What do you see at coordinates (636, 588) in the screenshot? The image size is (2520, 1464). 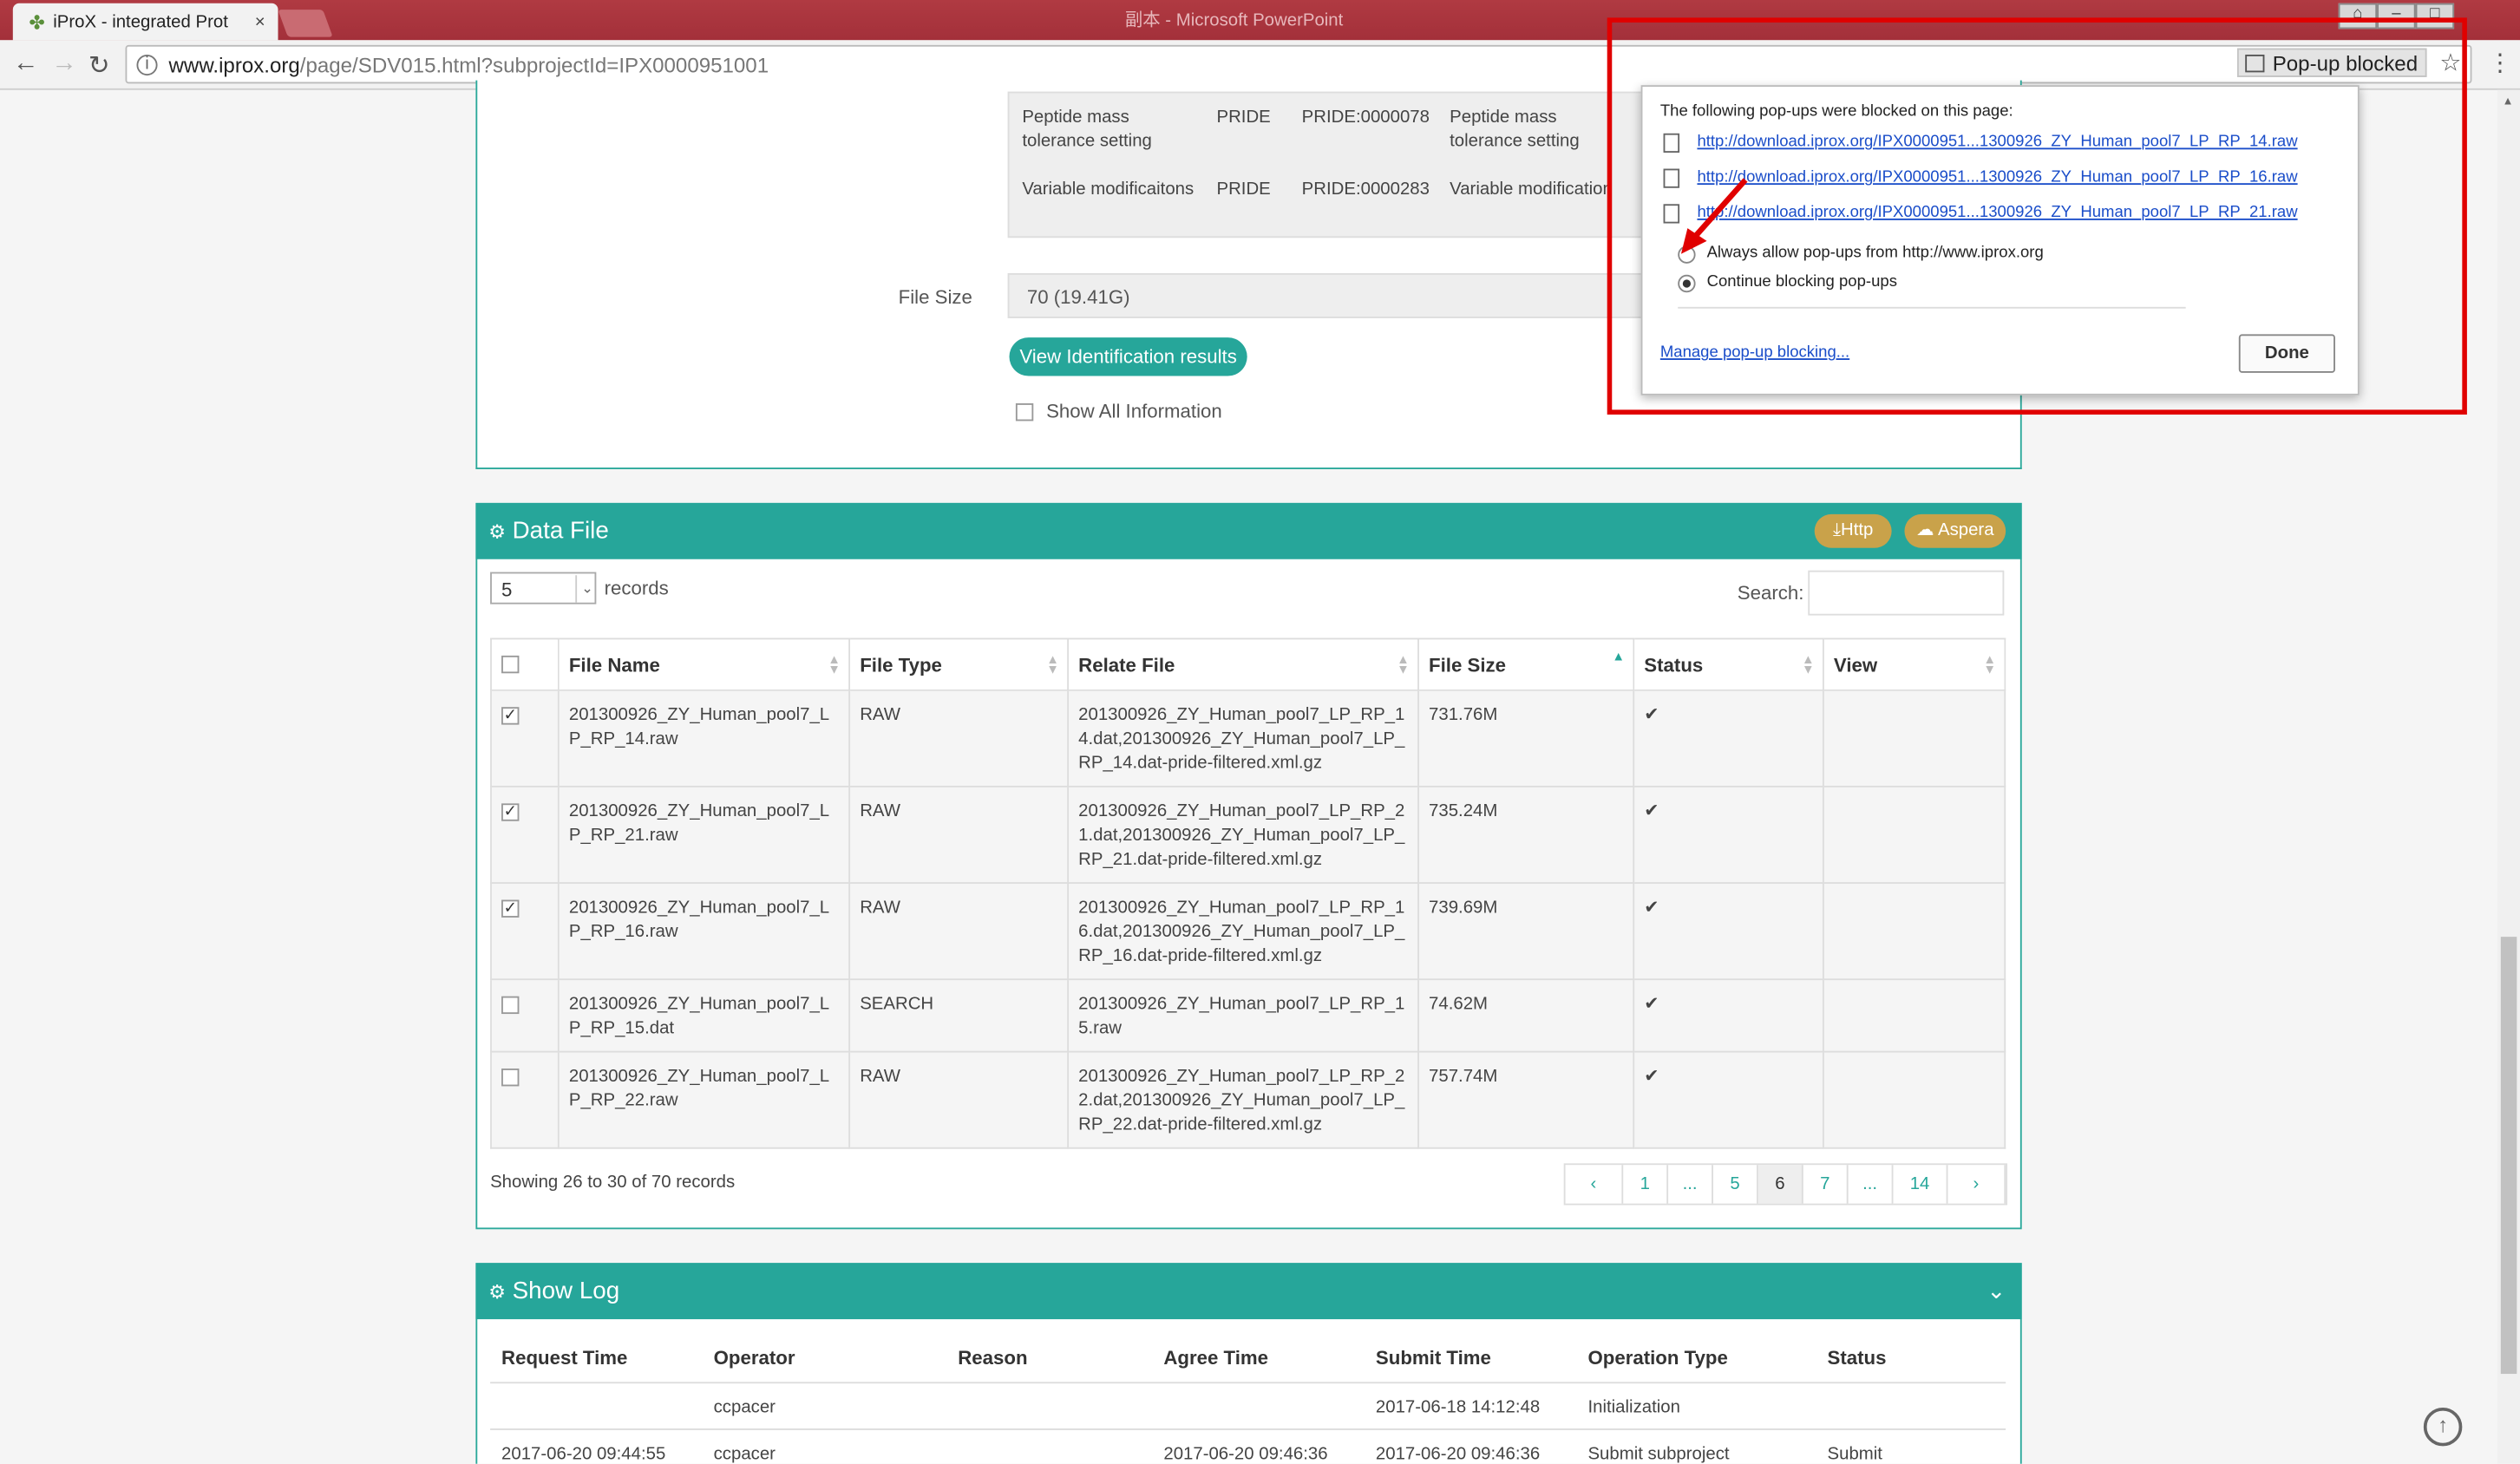 I see `records-label: records` at bounding box center [636, 588].